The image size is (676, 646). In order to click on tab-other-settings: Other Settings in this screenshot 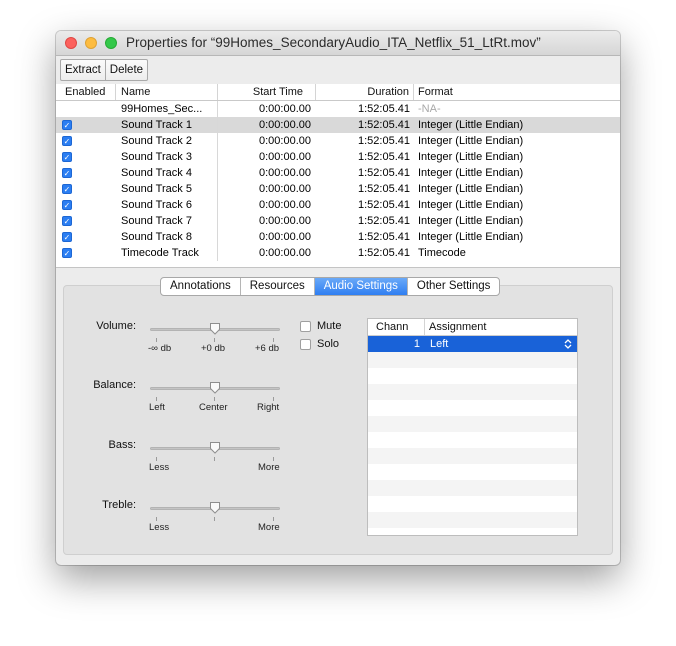, I will do `click(453, 286)`.